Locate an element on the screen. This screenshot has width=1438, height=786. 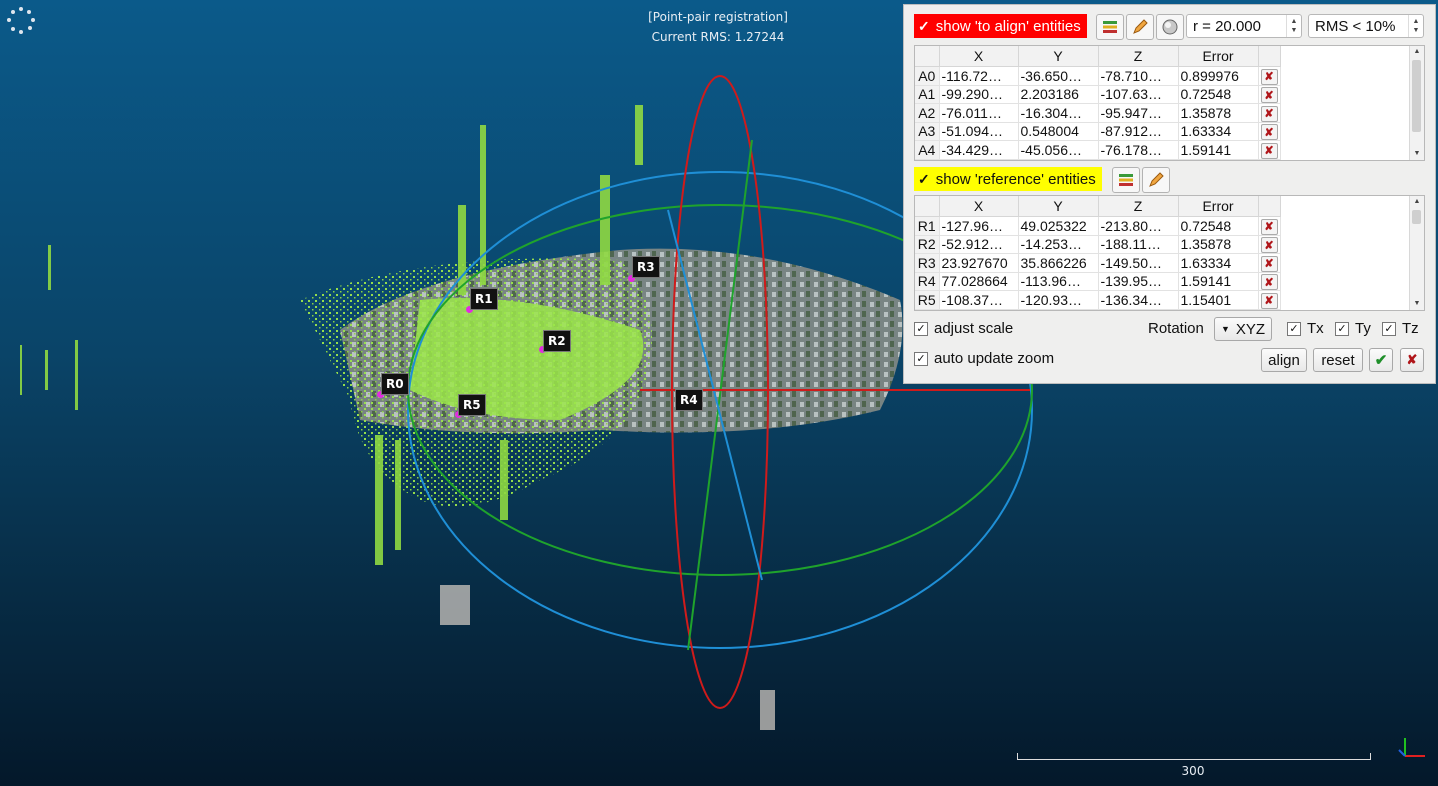
edit-pencil-button is located at coordinates (1140, 27).